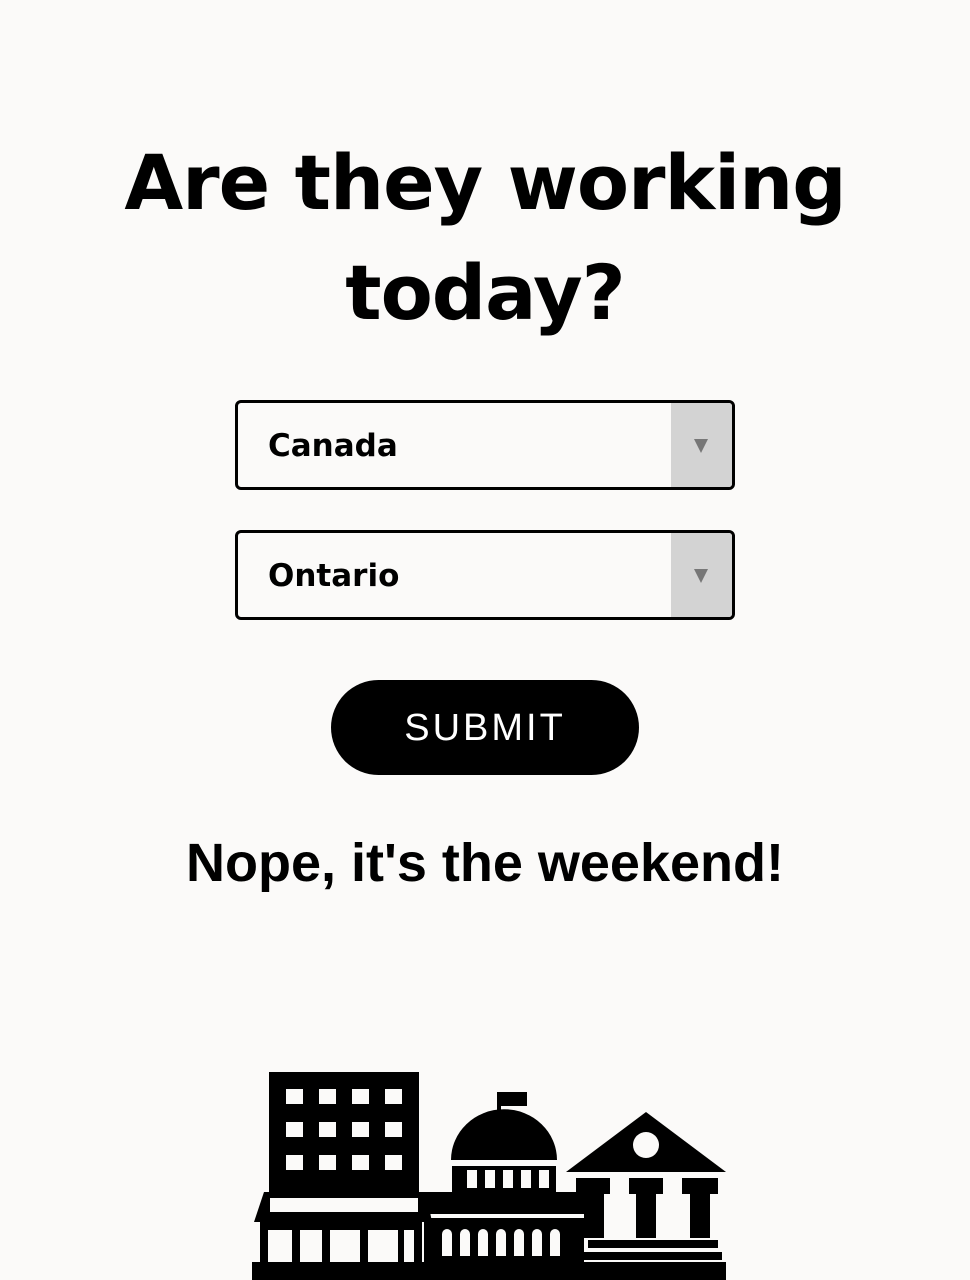  I want to click on country-select-arrow-button, so click(701, 445).